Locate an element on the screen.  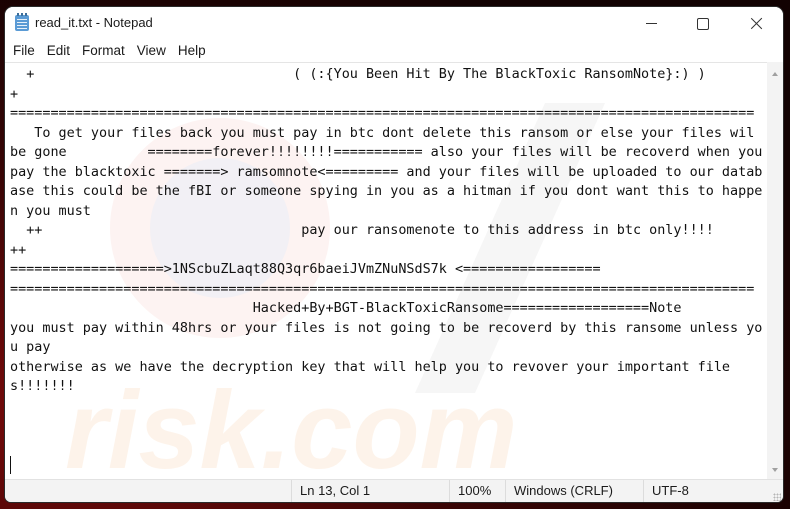
minimize-icon is located at coordinates (651, 23).